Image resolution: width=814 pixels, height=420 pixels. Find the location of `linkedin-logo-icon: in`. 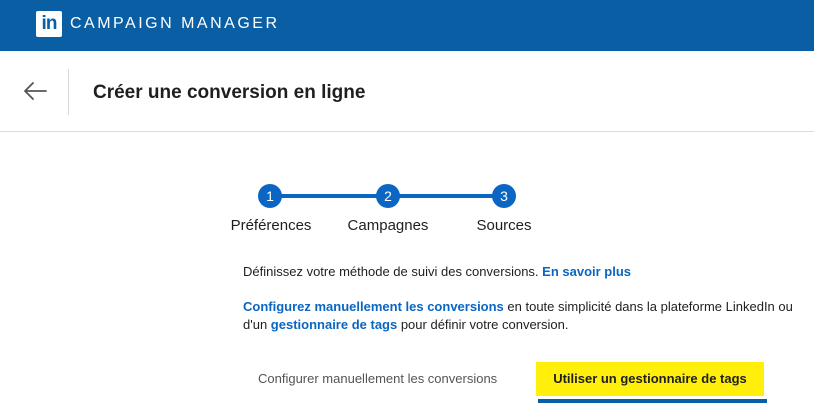

linkedin-logo-icon: in is located at coordinates (49, 24).